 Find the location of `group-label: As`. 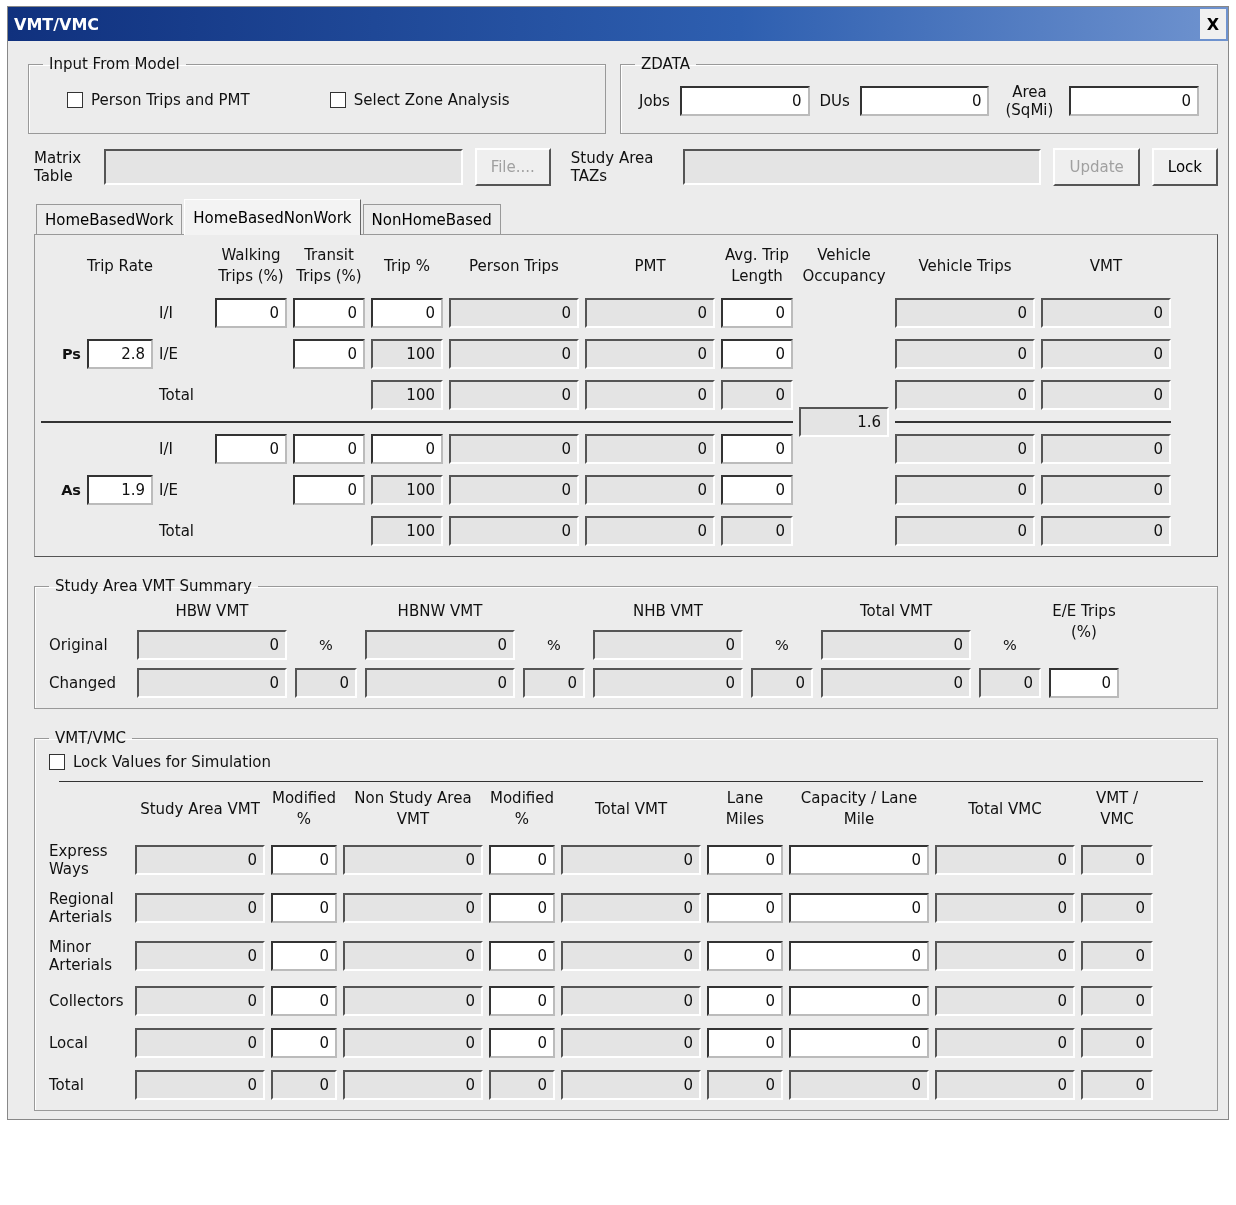

group-label: As is located at coordinates (70, 490).